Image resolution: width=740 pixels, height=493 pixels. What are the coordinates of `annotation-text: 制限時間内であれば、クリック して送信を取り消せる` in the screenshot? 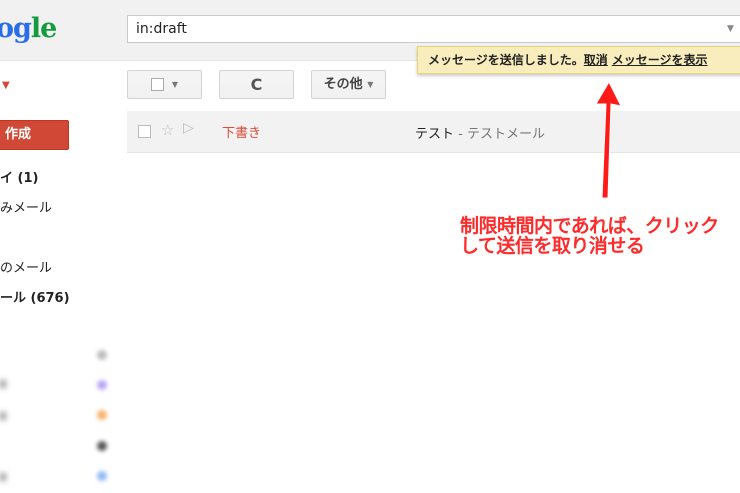 It's located at (600, 236).